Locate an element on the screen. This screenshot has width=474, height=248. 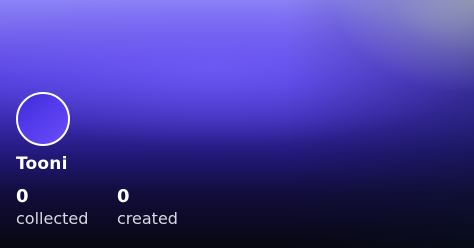
stat-collected-value: 0 is located at coordinates (22, 196).